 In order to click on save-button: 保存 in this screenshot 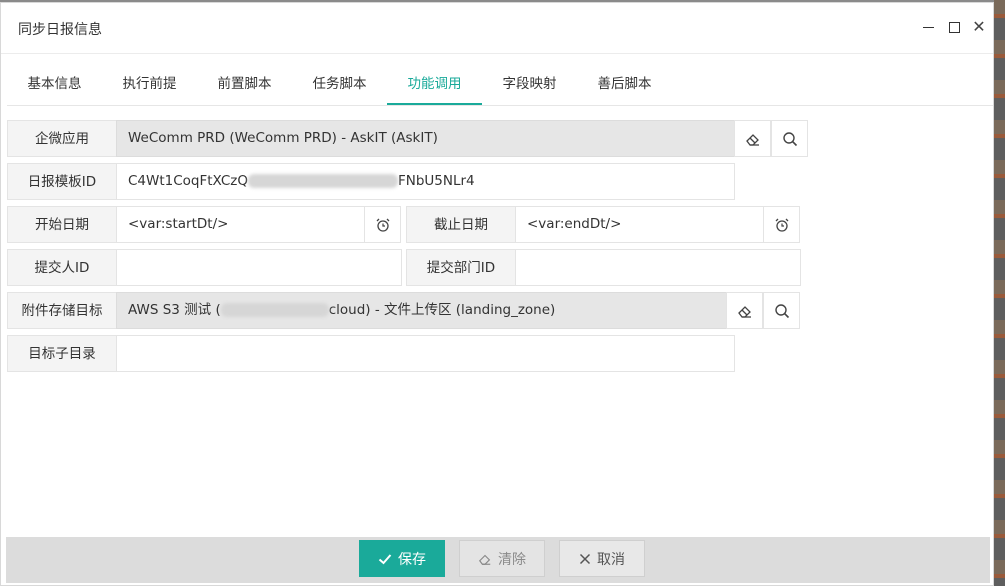, I will do `click(402, 558)`.